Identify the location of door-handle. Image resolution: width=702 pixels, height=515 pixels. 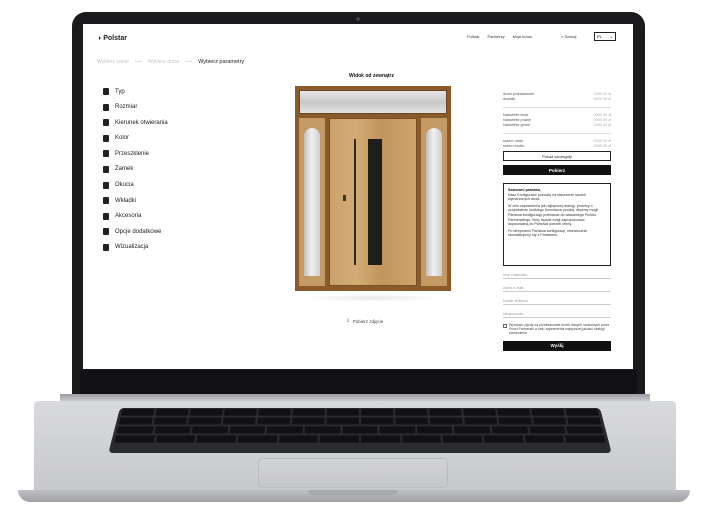
(355, 202).